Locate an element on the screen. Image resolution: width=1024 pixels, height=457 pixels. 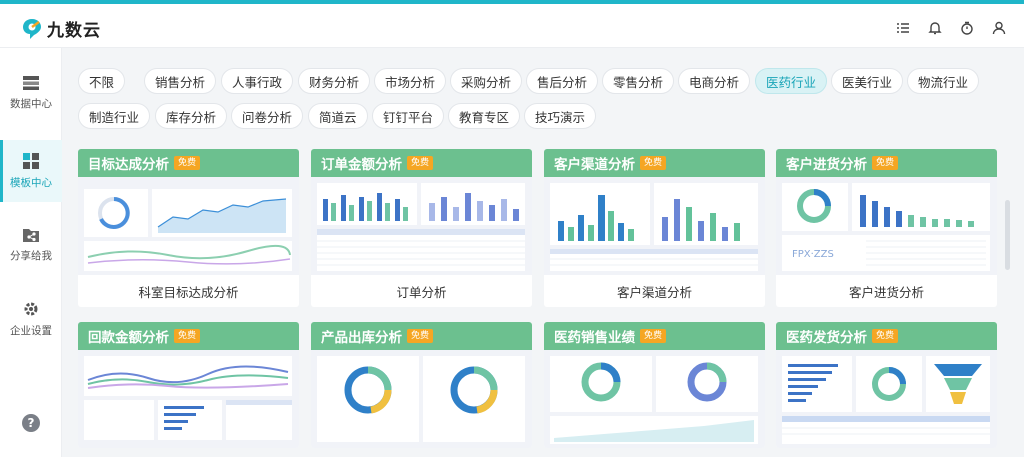
filter-tag-active: 医药行业 is located at coordinates (791, 81).